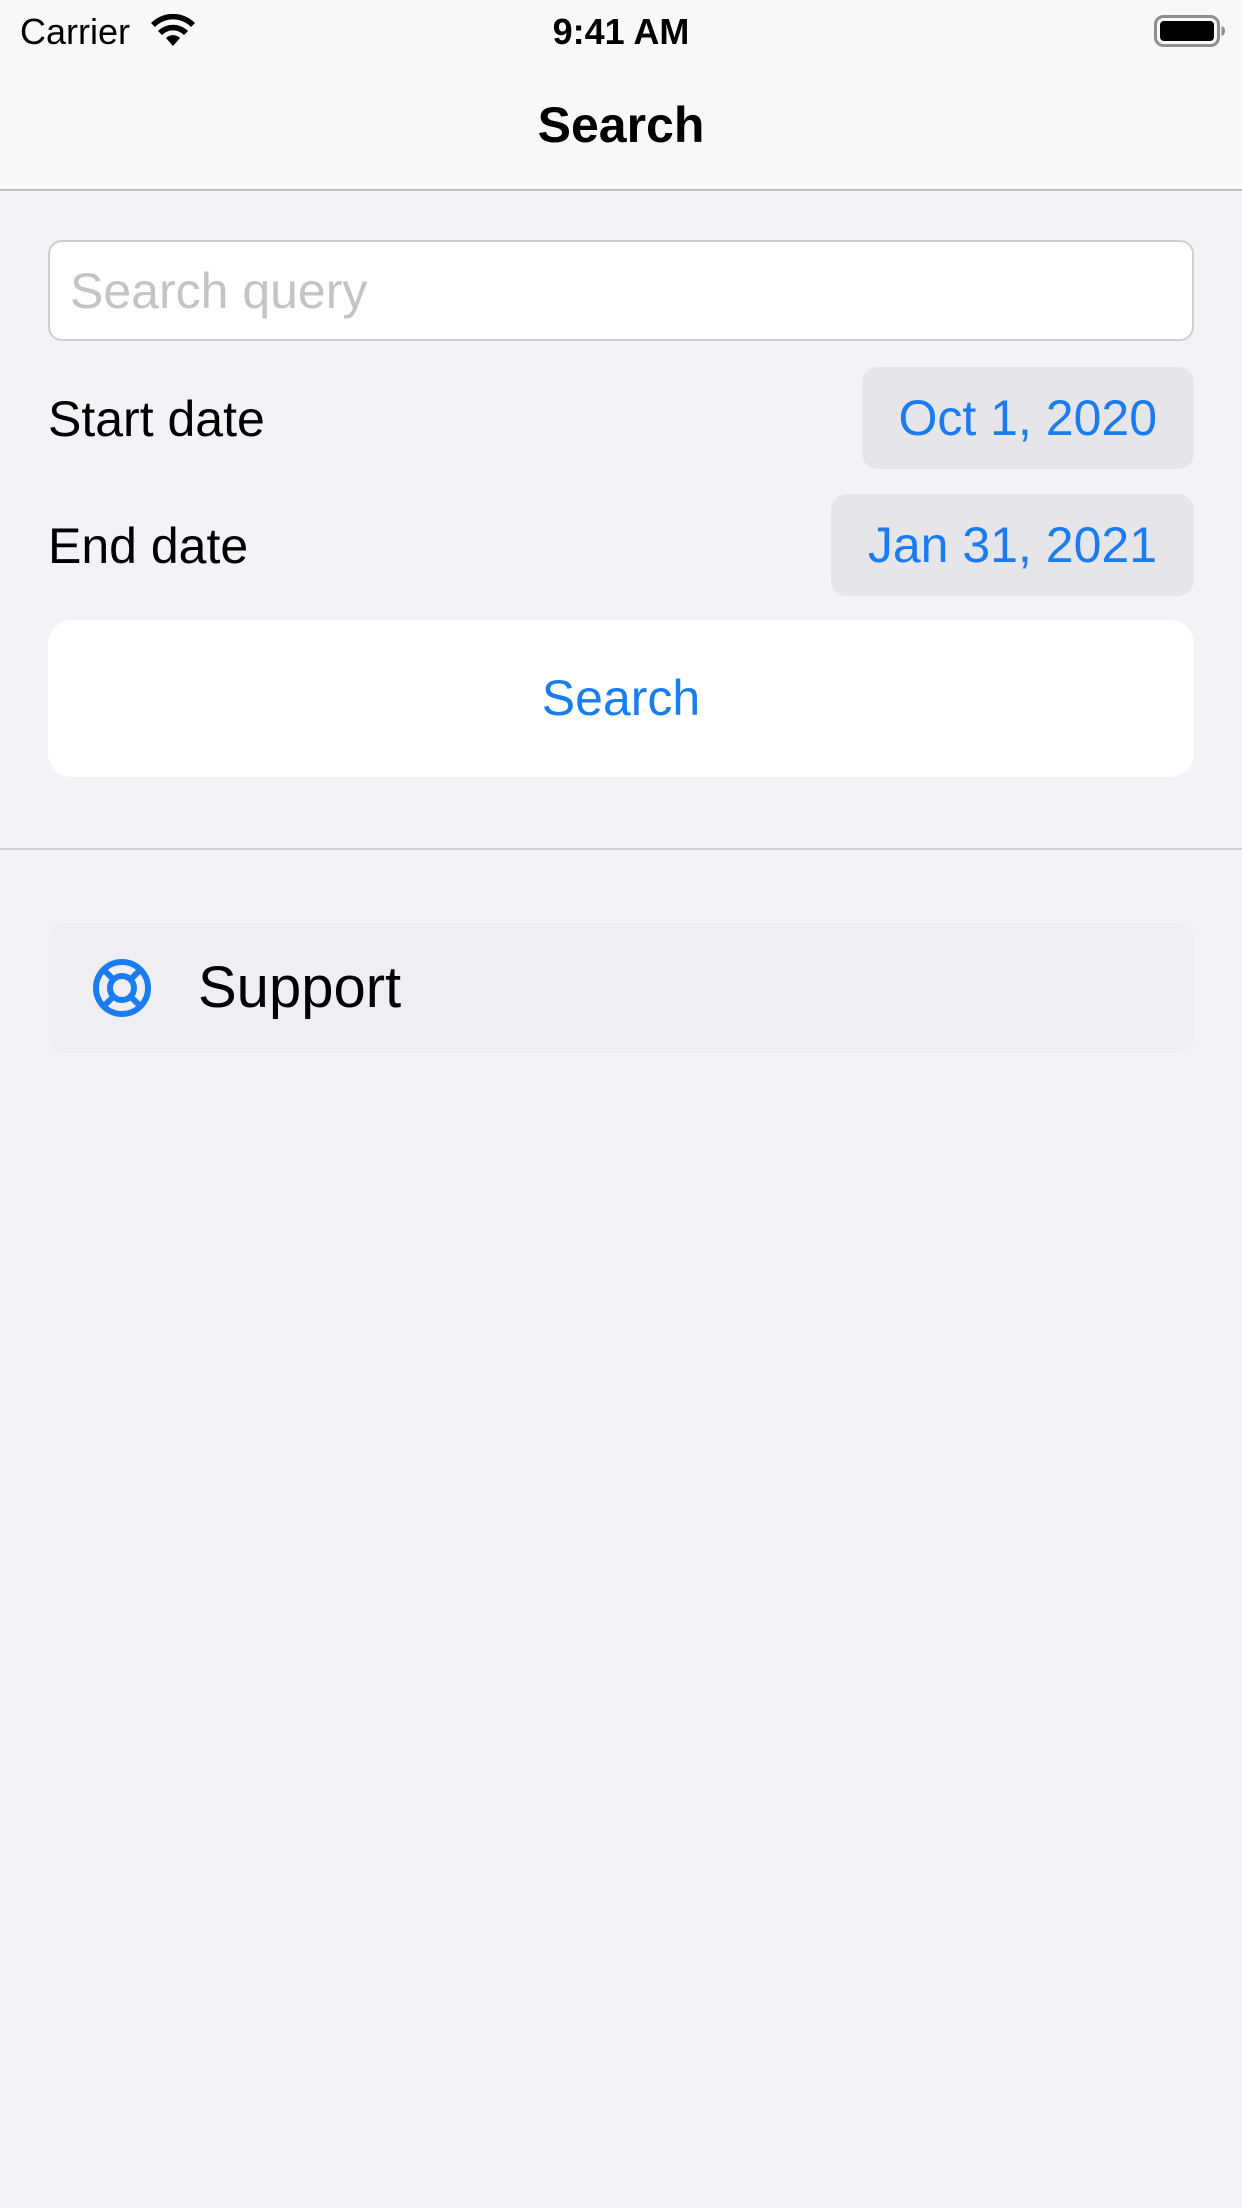 The image size is (1242, 2208). I want to click on page-title: Search, so click(621, 125).